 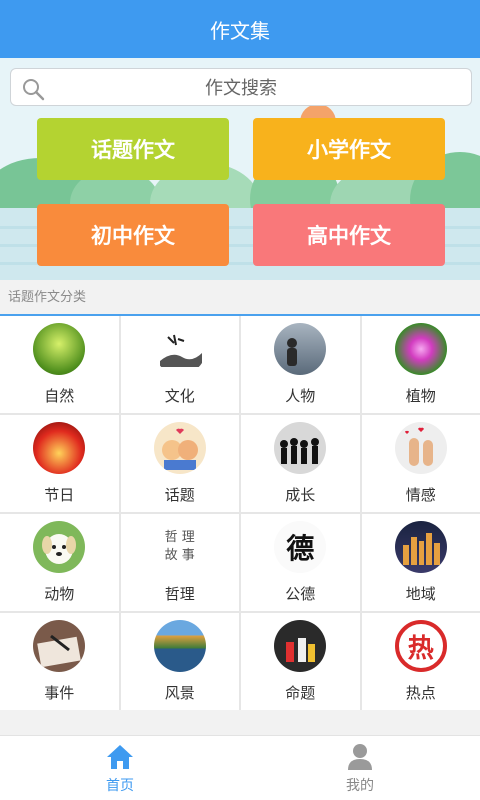 What do you see at coordinates (300, 646) in the screenshot?
I see `candles-photo-icon` at bounding box center [300, 646].